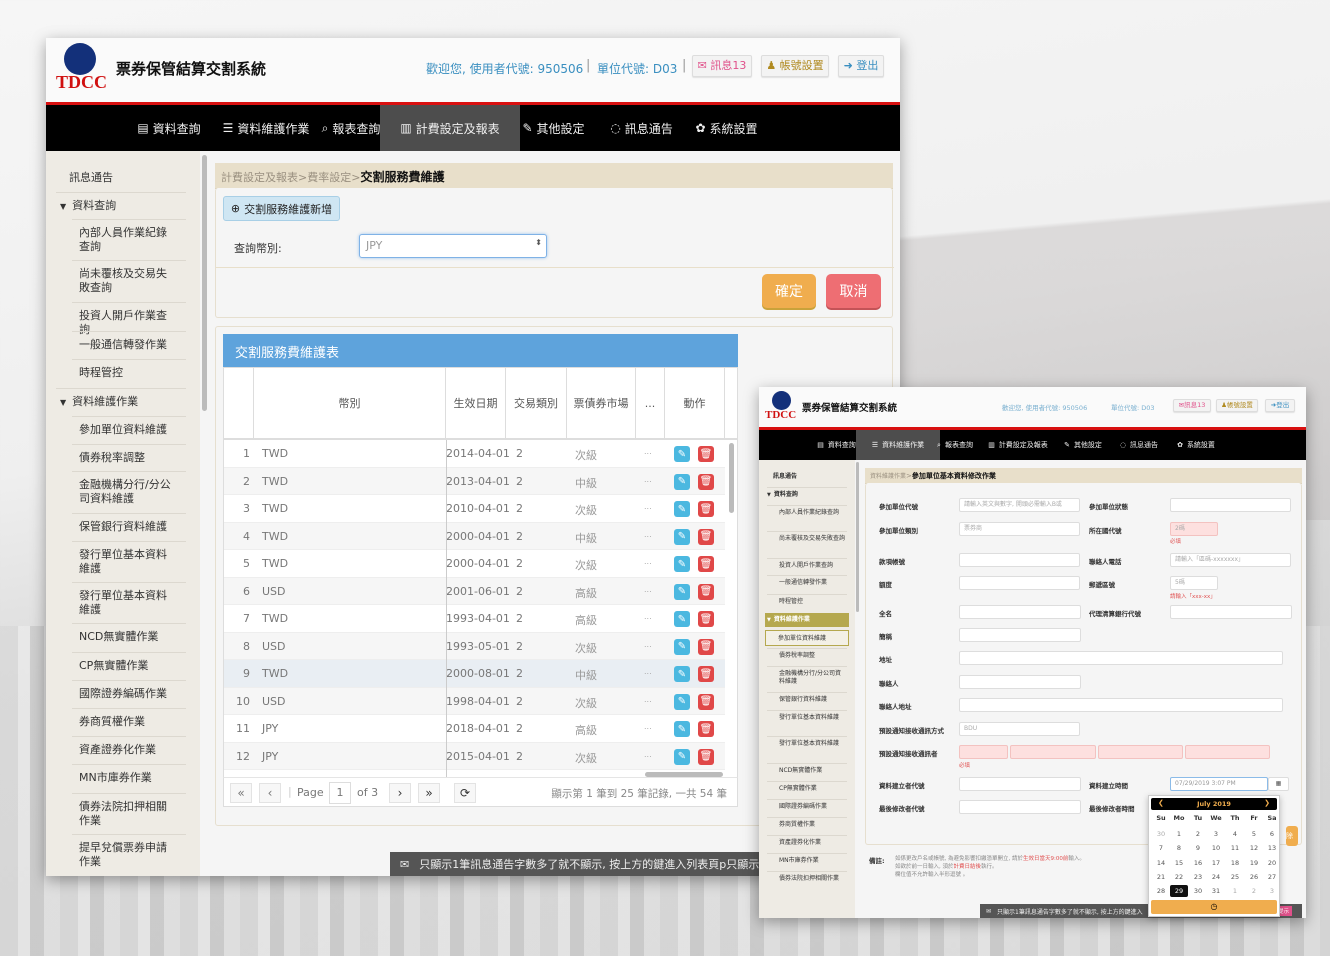 This screenshot has width=1330, height=956. I want to click on next-month-icon: ❯, so click(1267, 803).